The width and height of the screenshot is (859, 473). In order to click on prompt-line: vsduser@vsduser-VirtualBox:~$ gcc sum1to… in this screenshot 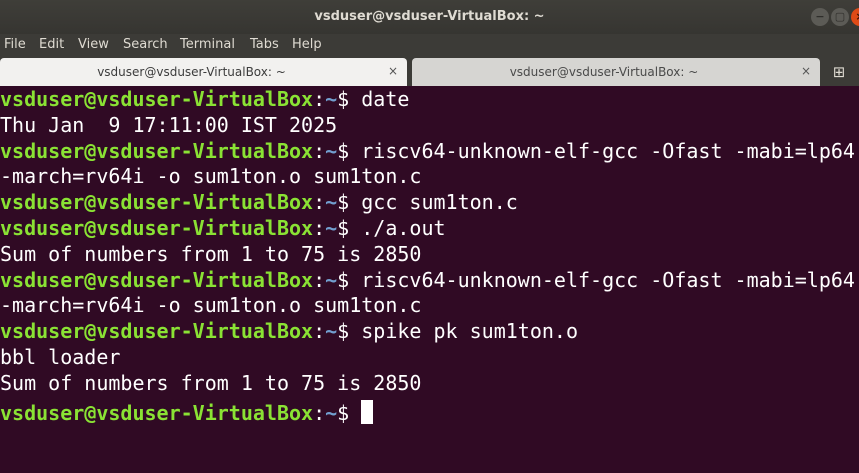, I will do `click(259, 202)`.